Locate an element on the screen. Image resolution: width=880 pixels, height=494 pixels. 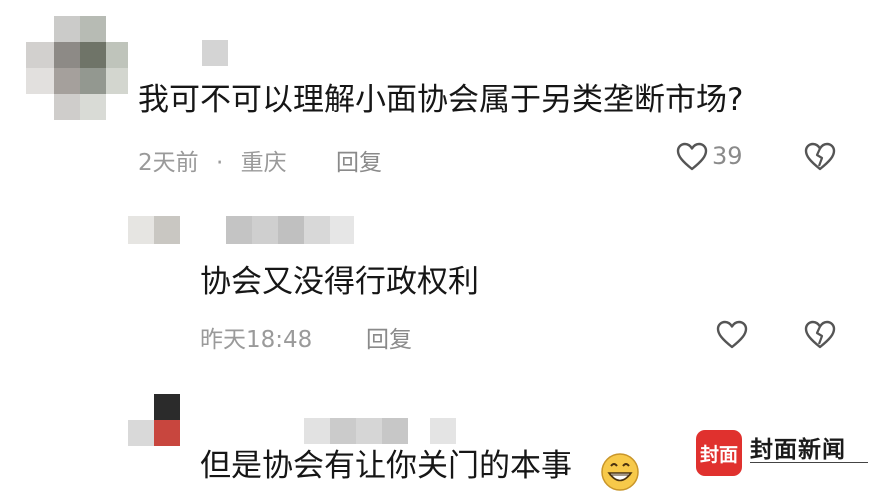
comment-text: 但是协会有让你关门的本事 is located at coordinates (386, 466).